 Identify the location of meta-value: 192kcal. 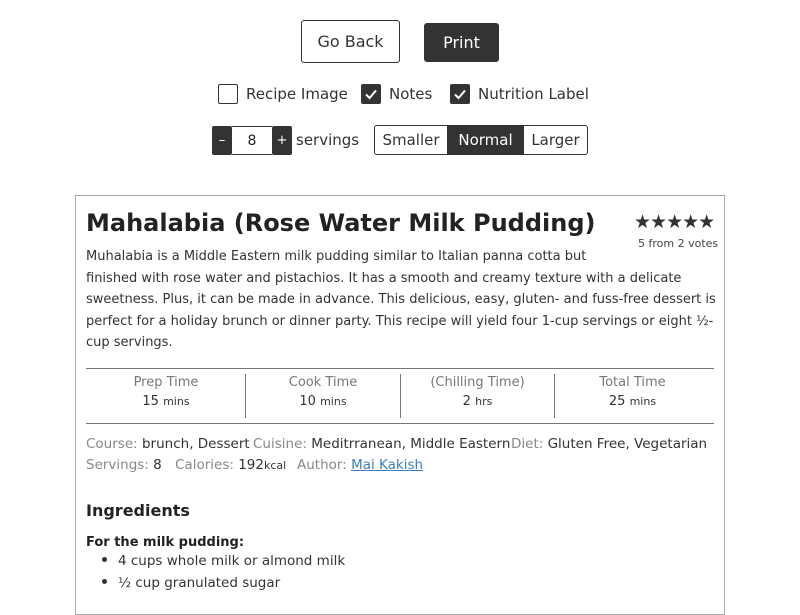
(262, 465).